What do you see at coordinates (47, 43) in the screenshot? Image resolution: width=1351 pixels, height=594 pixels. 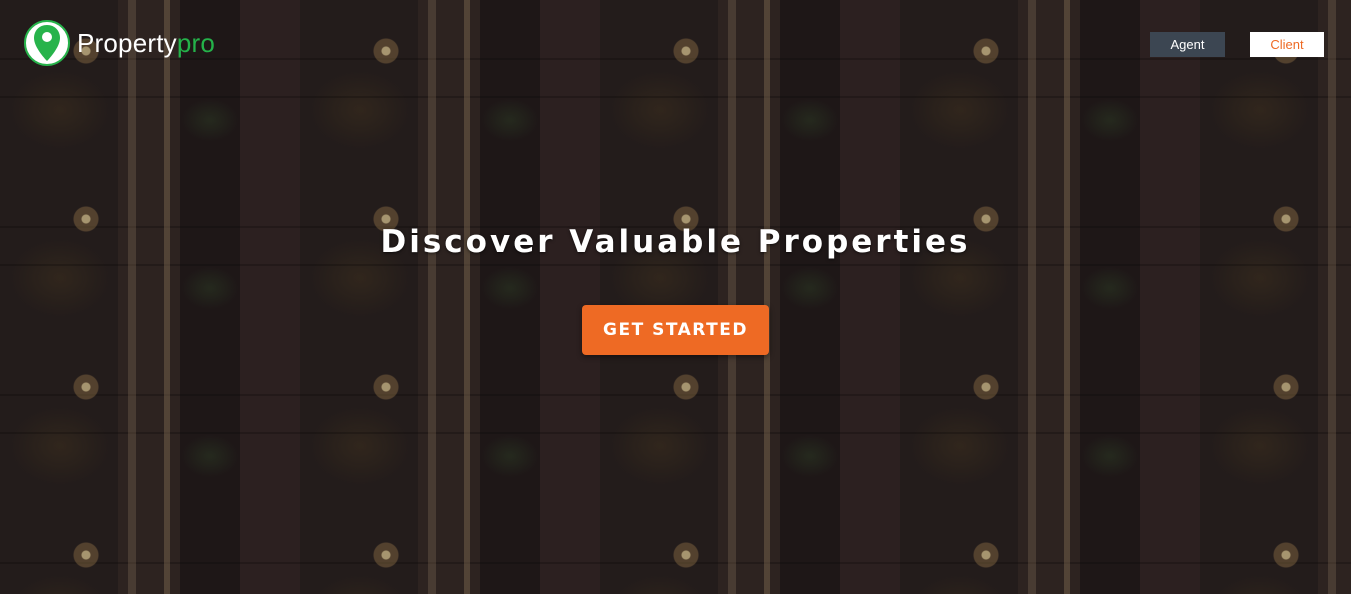 I see `map-pin-icon` at bounding box center [47, 43].